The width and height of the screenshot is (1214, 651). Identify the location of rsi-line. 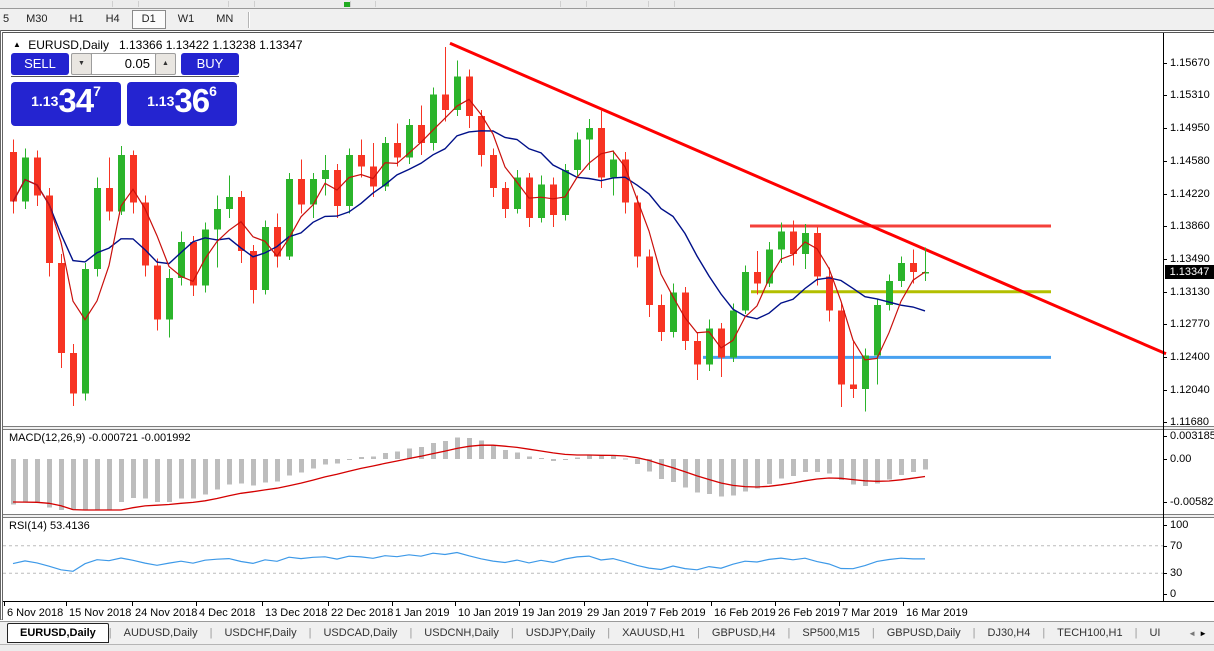
(468, 561).